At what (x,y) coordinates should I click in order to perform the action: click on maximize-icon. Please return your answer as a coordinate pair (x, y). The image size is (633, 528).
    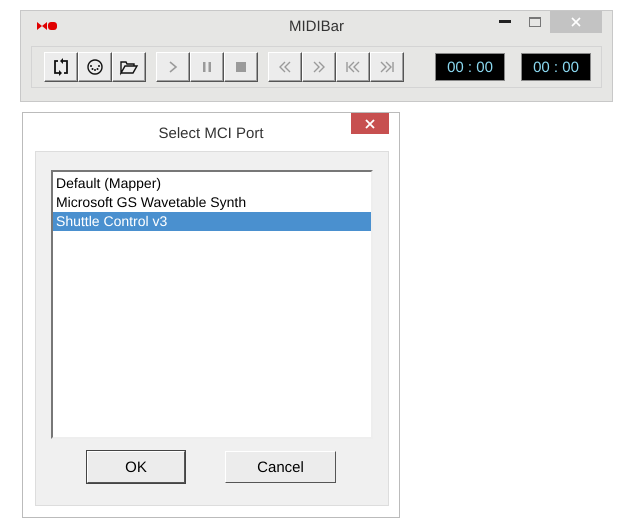
    Looking at the image, I should click on (535, 22).